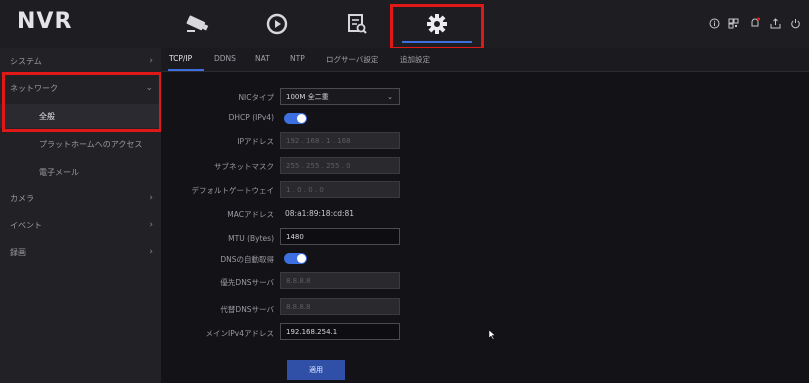 This screenshot has height=383, width=809. I want to click on network-highlight-box, so click(82, 102).